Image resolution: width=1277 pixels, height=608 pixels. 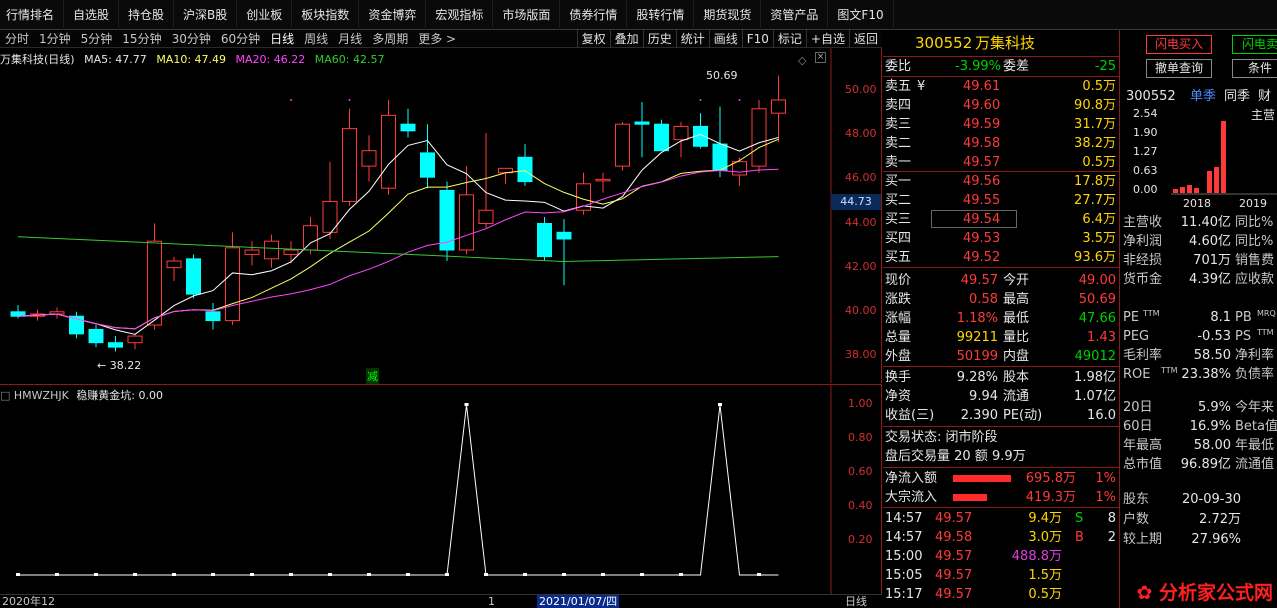 What do you see at coordinates (1001, 238) in the screenshot?
I see `bid-row-4: 买四 49.53 3.5万` at bounding box center [1001, 238].